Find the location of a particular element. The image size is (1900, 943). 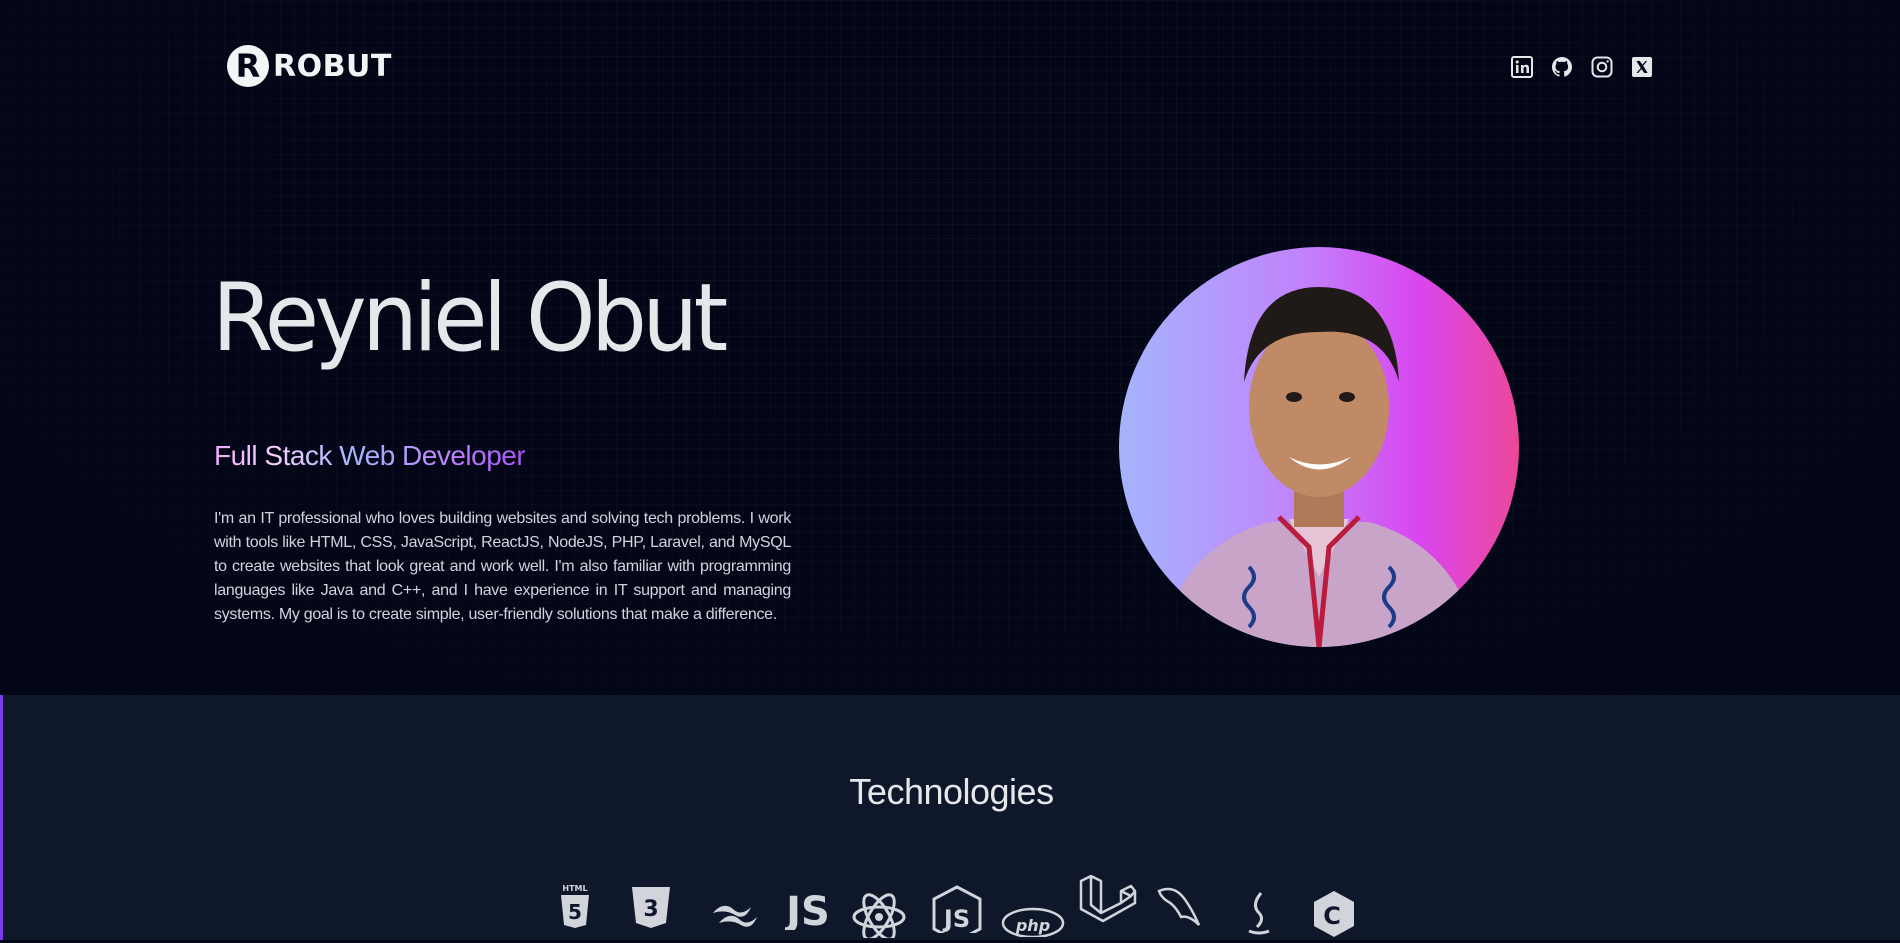

instagram-icon is located at coordinates (1602, 67).